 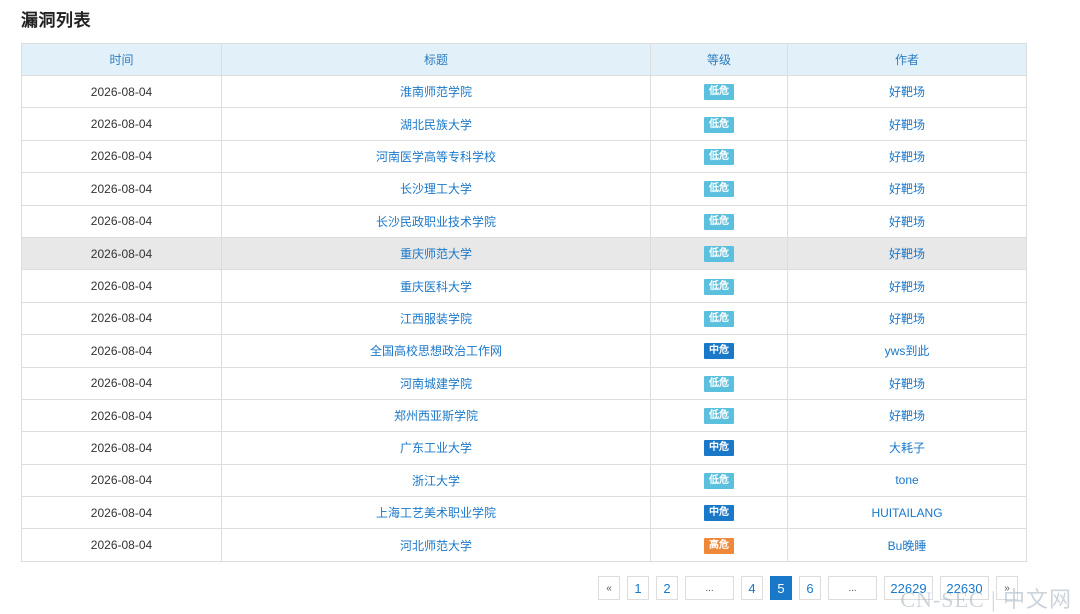 I want to click on cell-author-link: tone, so click(x=907, y=480).